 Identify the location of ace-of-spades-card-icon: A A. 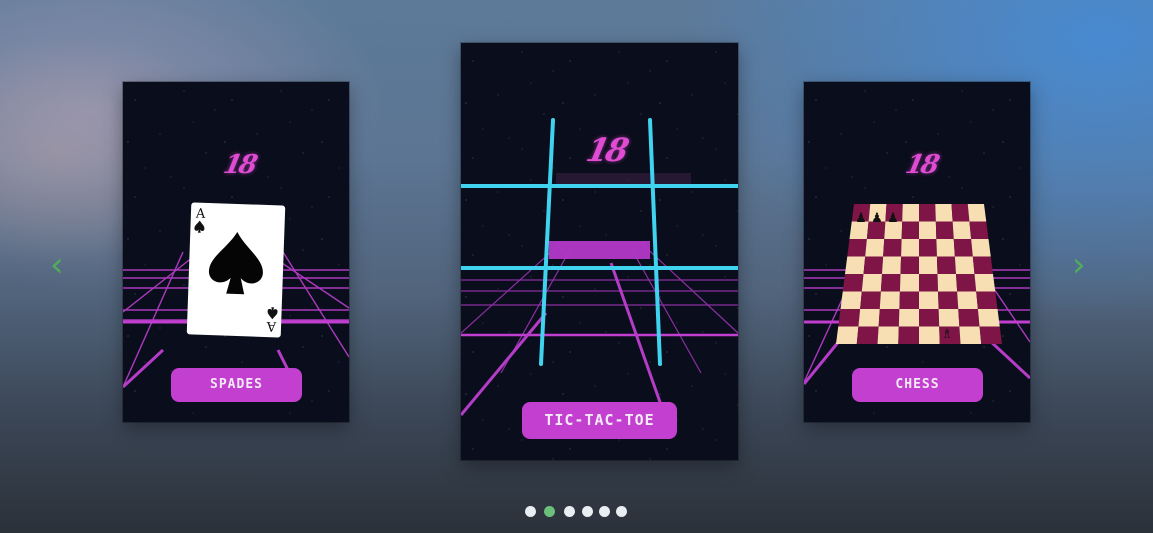
(236, 270).